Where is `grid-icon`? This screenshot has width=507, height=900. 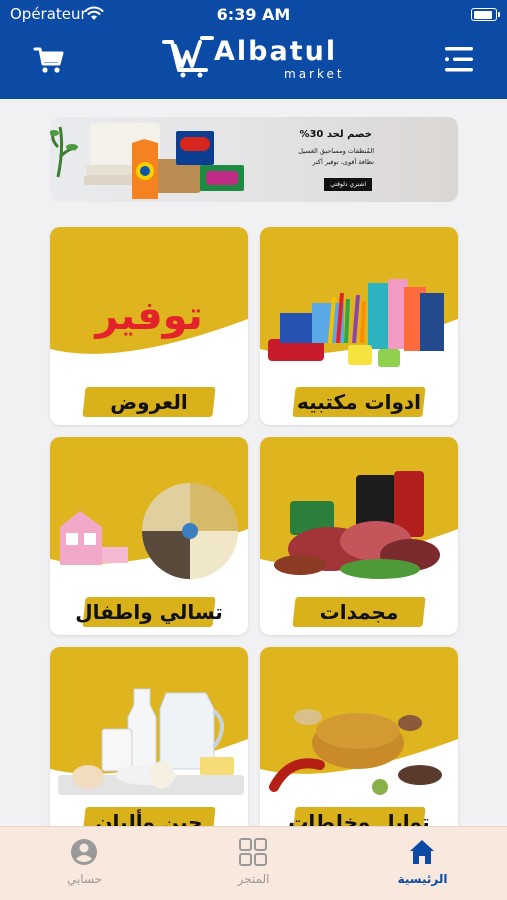
grid-icon is located at coordinates (253, 852).